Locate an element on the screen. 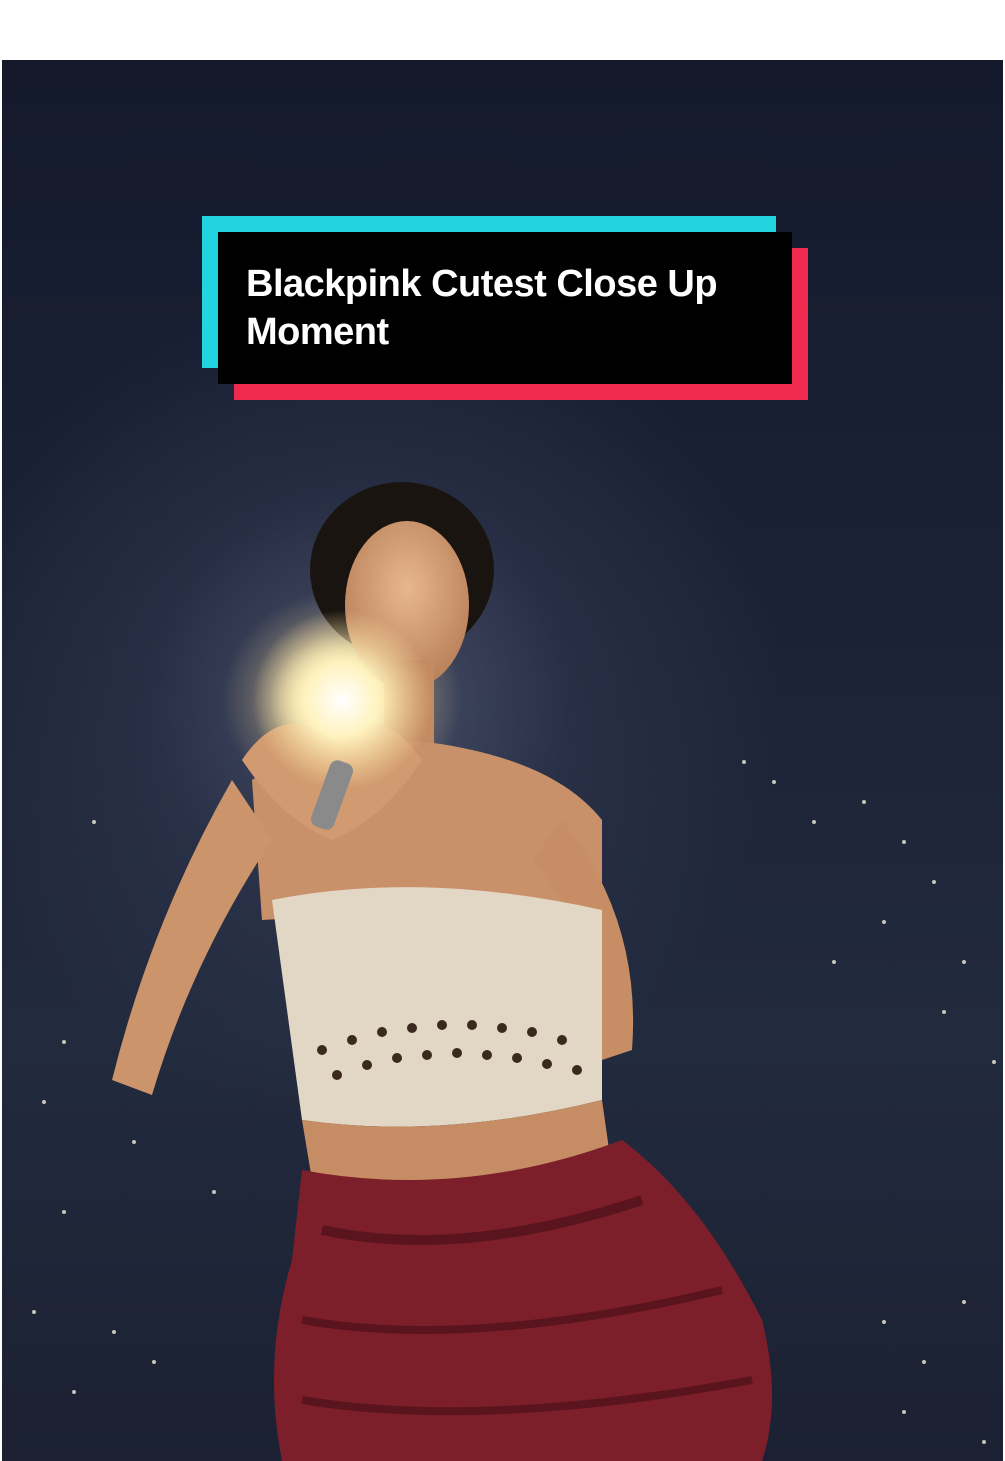  caption-banner: Blackpink Cutest Close Up Moment is located at coordinates (505, 308).